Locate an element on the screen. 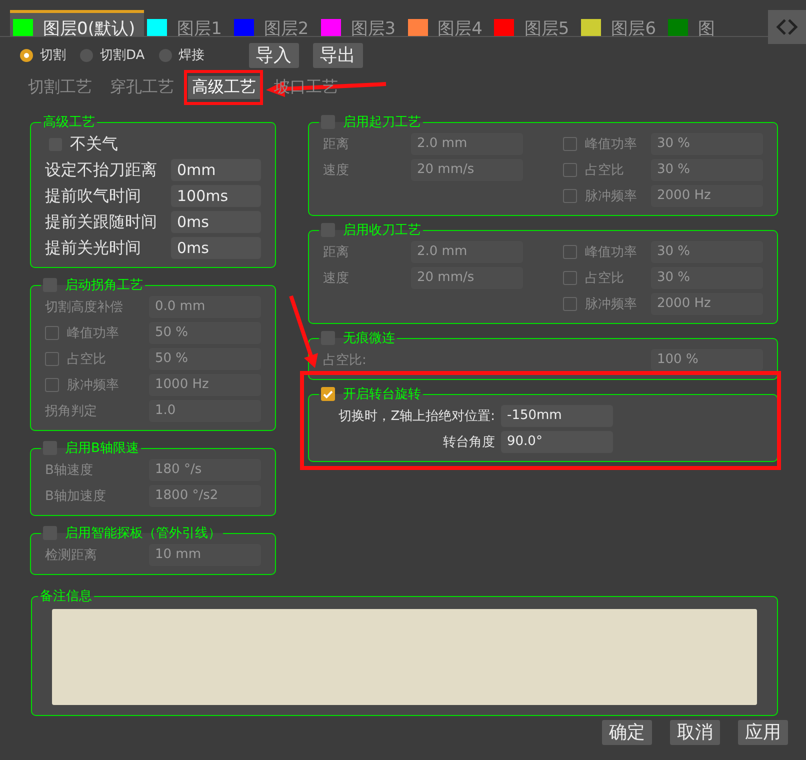 This screenshot has width=806, height=760. dialog-button: 确定 is located at coordinates (627, 732).